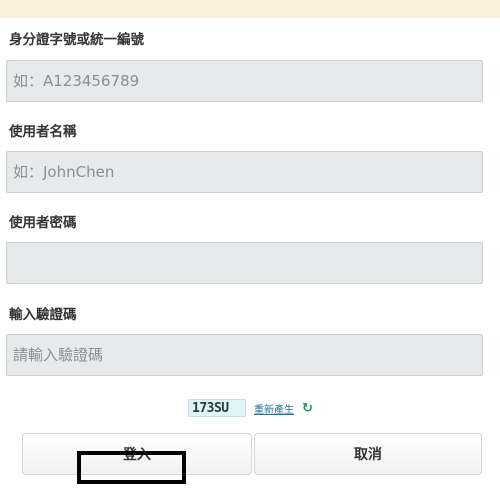  I want to click on captcha-input, so click(244, 355).